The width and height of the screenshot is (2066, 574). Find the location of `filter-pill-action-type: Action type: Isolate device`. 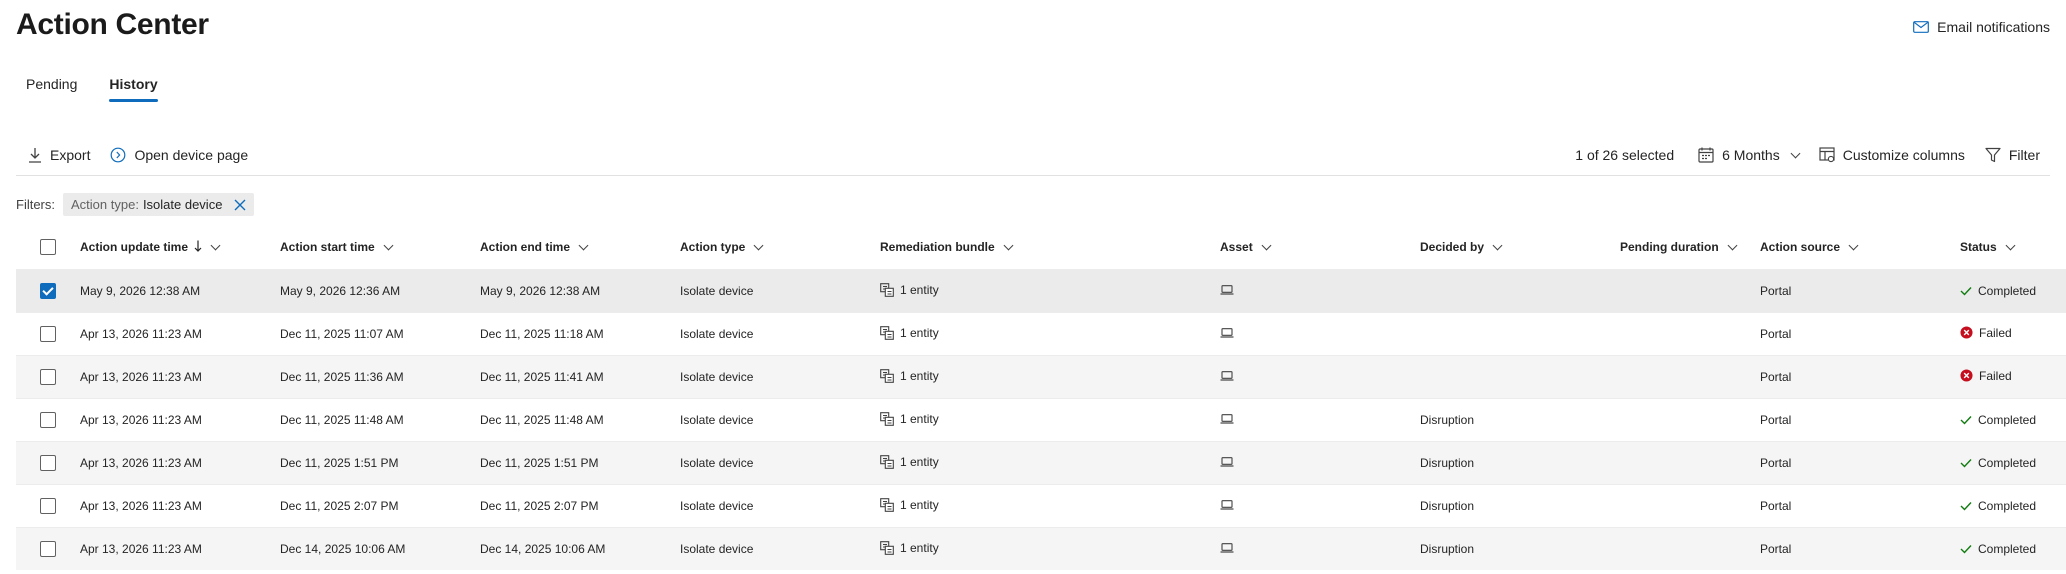

filter-pill-action-type: Action type: Isolate device is located at coordinates (159, 204).